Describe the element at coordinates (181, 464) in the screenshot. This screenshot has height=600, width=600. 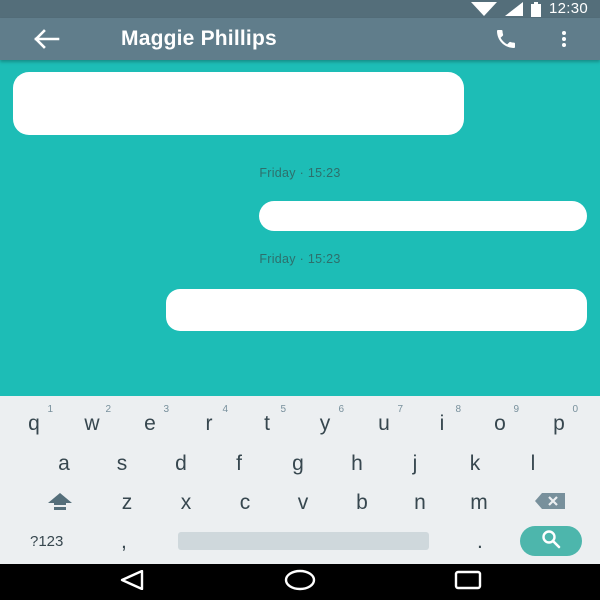
I see `key-d: d` at that location.